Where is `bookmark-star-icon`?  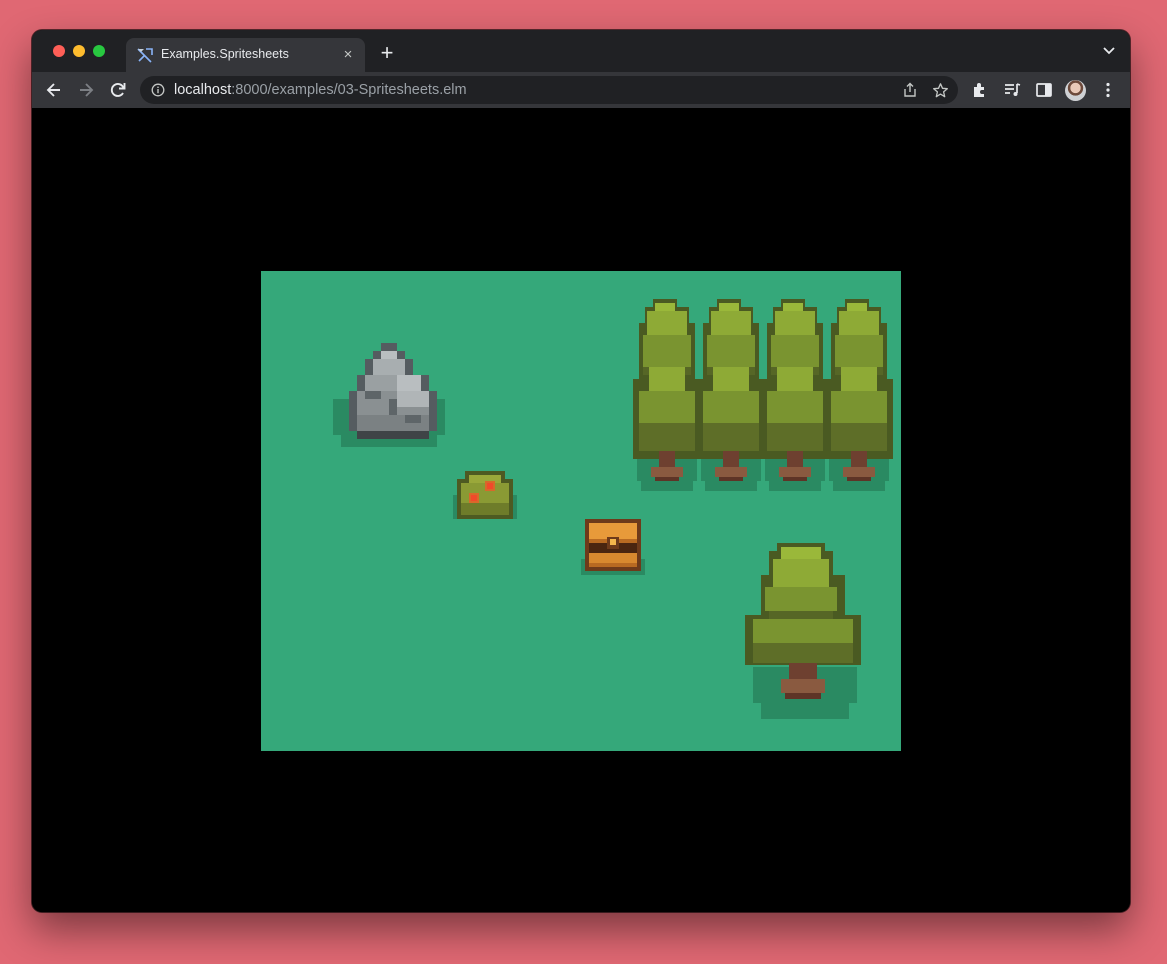 bookmark-star-icon is located at coordinates (940, 90).